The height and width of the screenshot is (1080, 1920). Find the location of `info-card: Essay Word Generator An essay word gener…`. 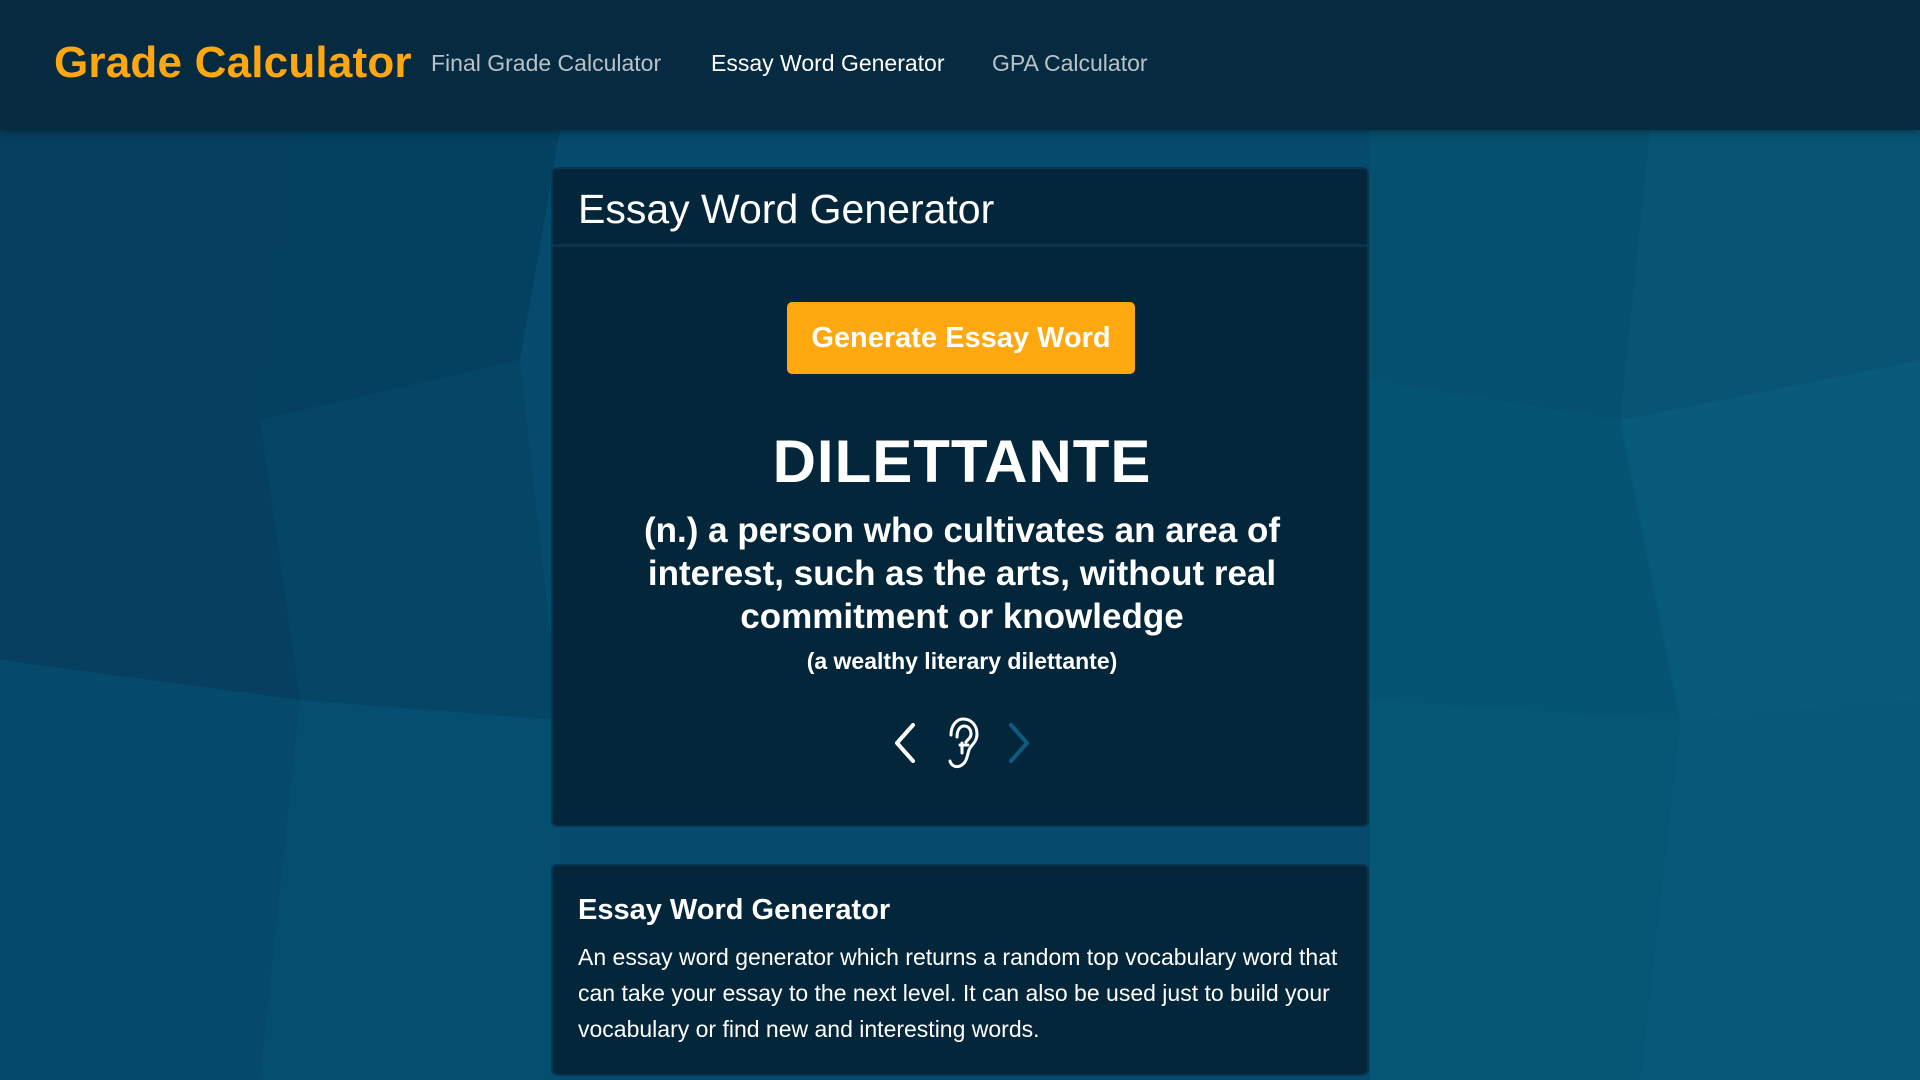

info-card: Essay Word Generator An essay word gener… is located at coordinates (960, 970).